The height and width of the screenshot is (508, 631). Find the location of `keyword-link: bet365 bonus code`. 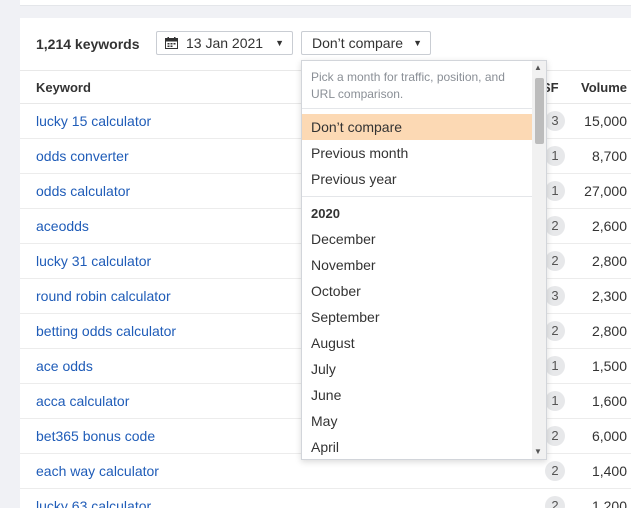

keyword-link: bet365 bonus code is located at coordinates (95, 436).